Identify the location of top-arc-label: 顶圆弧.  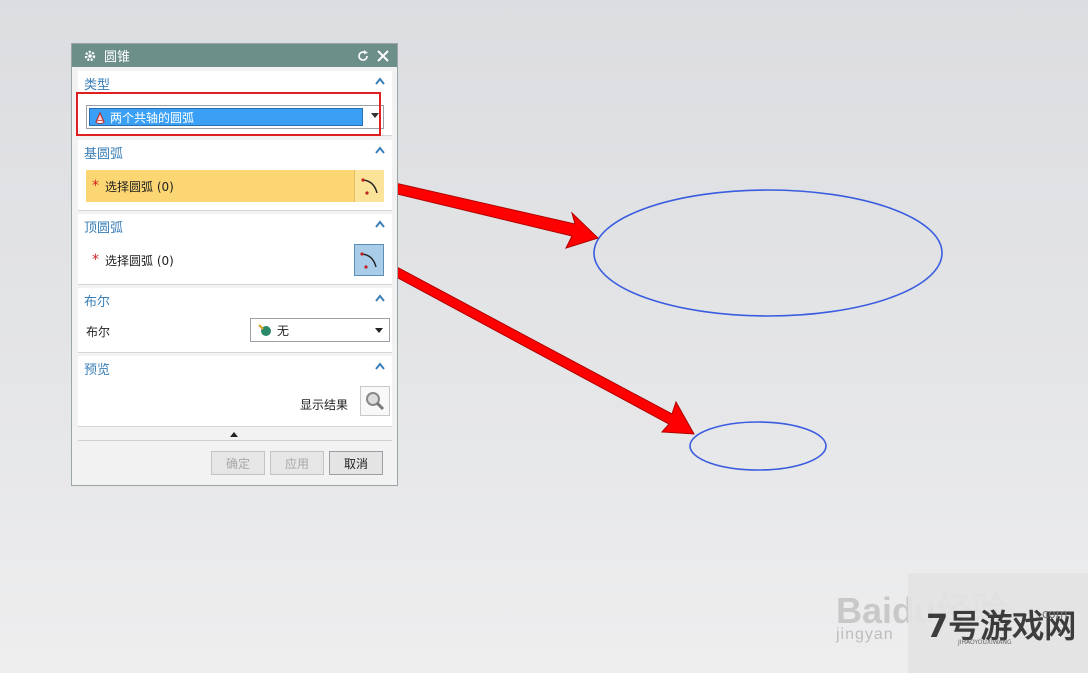
(104, 228).